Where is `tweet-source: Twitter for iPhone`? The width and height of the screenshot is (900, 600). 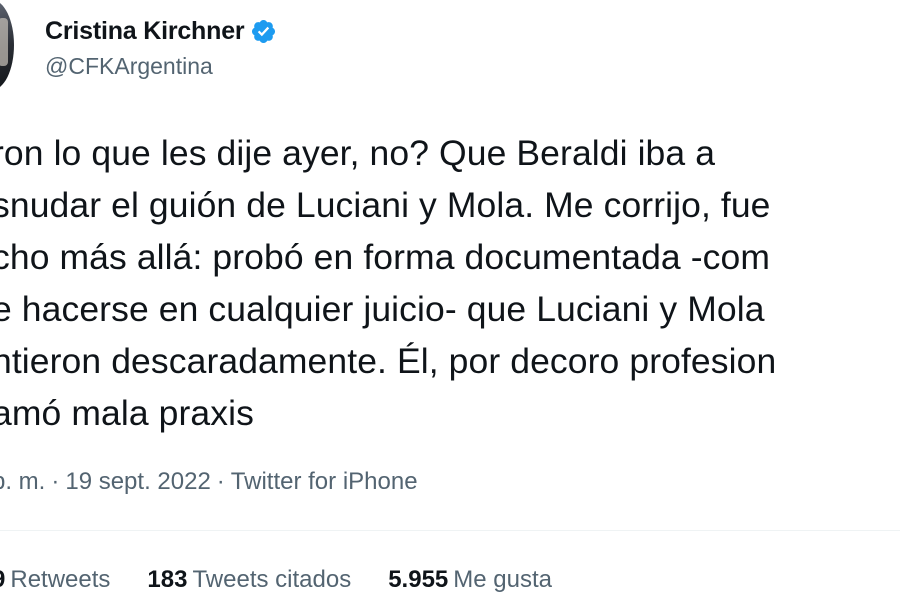
tweet-source: Twitter for iPhone is located at coordinates (324, 481).